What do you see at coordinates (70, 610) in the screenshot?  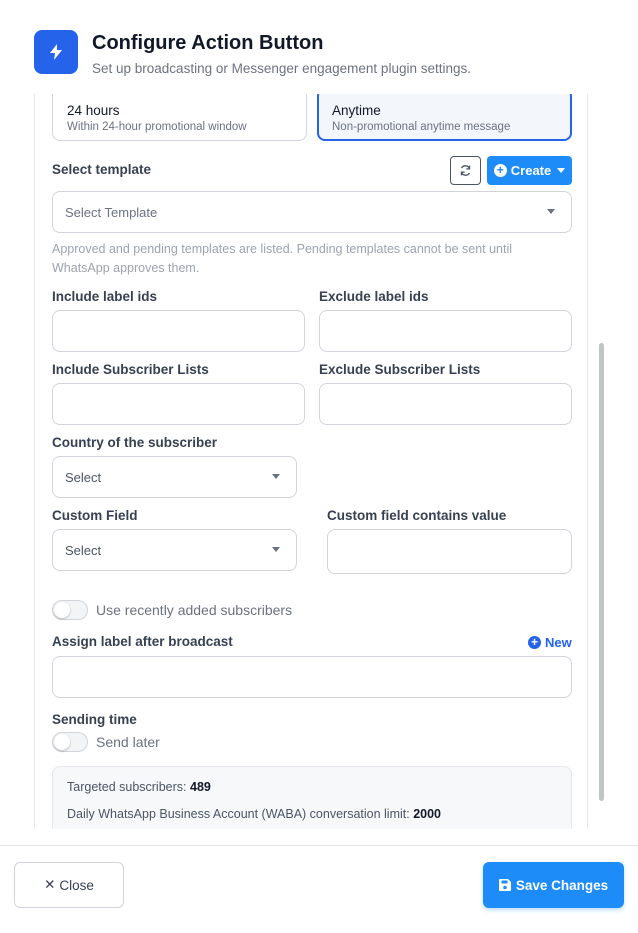 I see `recent-subscribers-toggle` at bounding box center [70, 610].